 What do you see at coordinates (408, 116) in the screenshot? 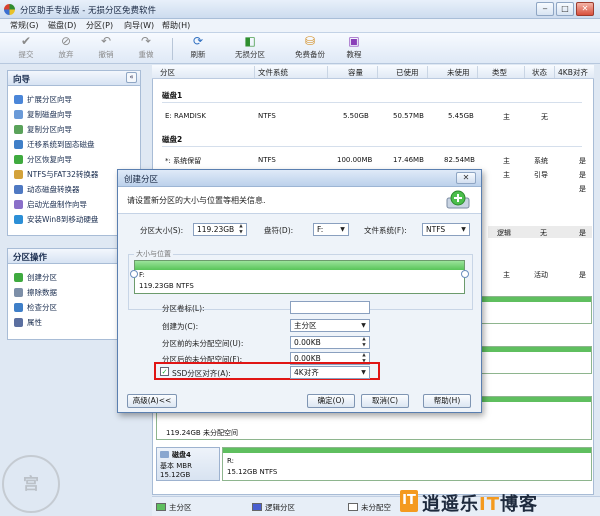
I see `cell-used: 50.57MB` at bounding box center [408, 116].